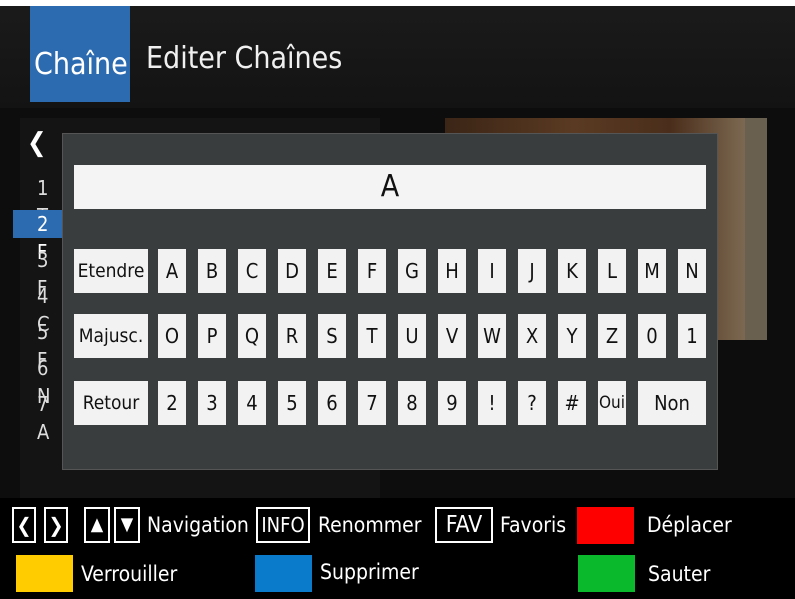 The width and height of the screenshot is (795, 599). What do you see at coordinates (372, 336) in the screenshot?
I see `key-t: T` at bounding box center [372, 336].